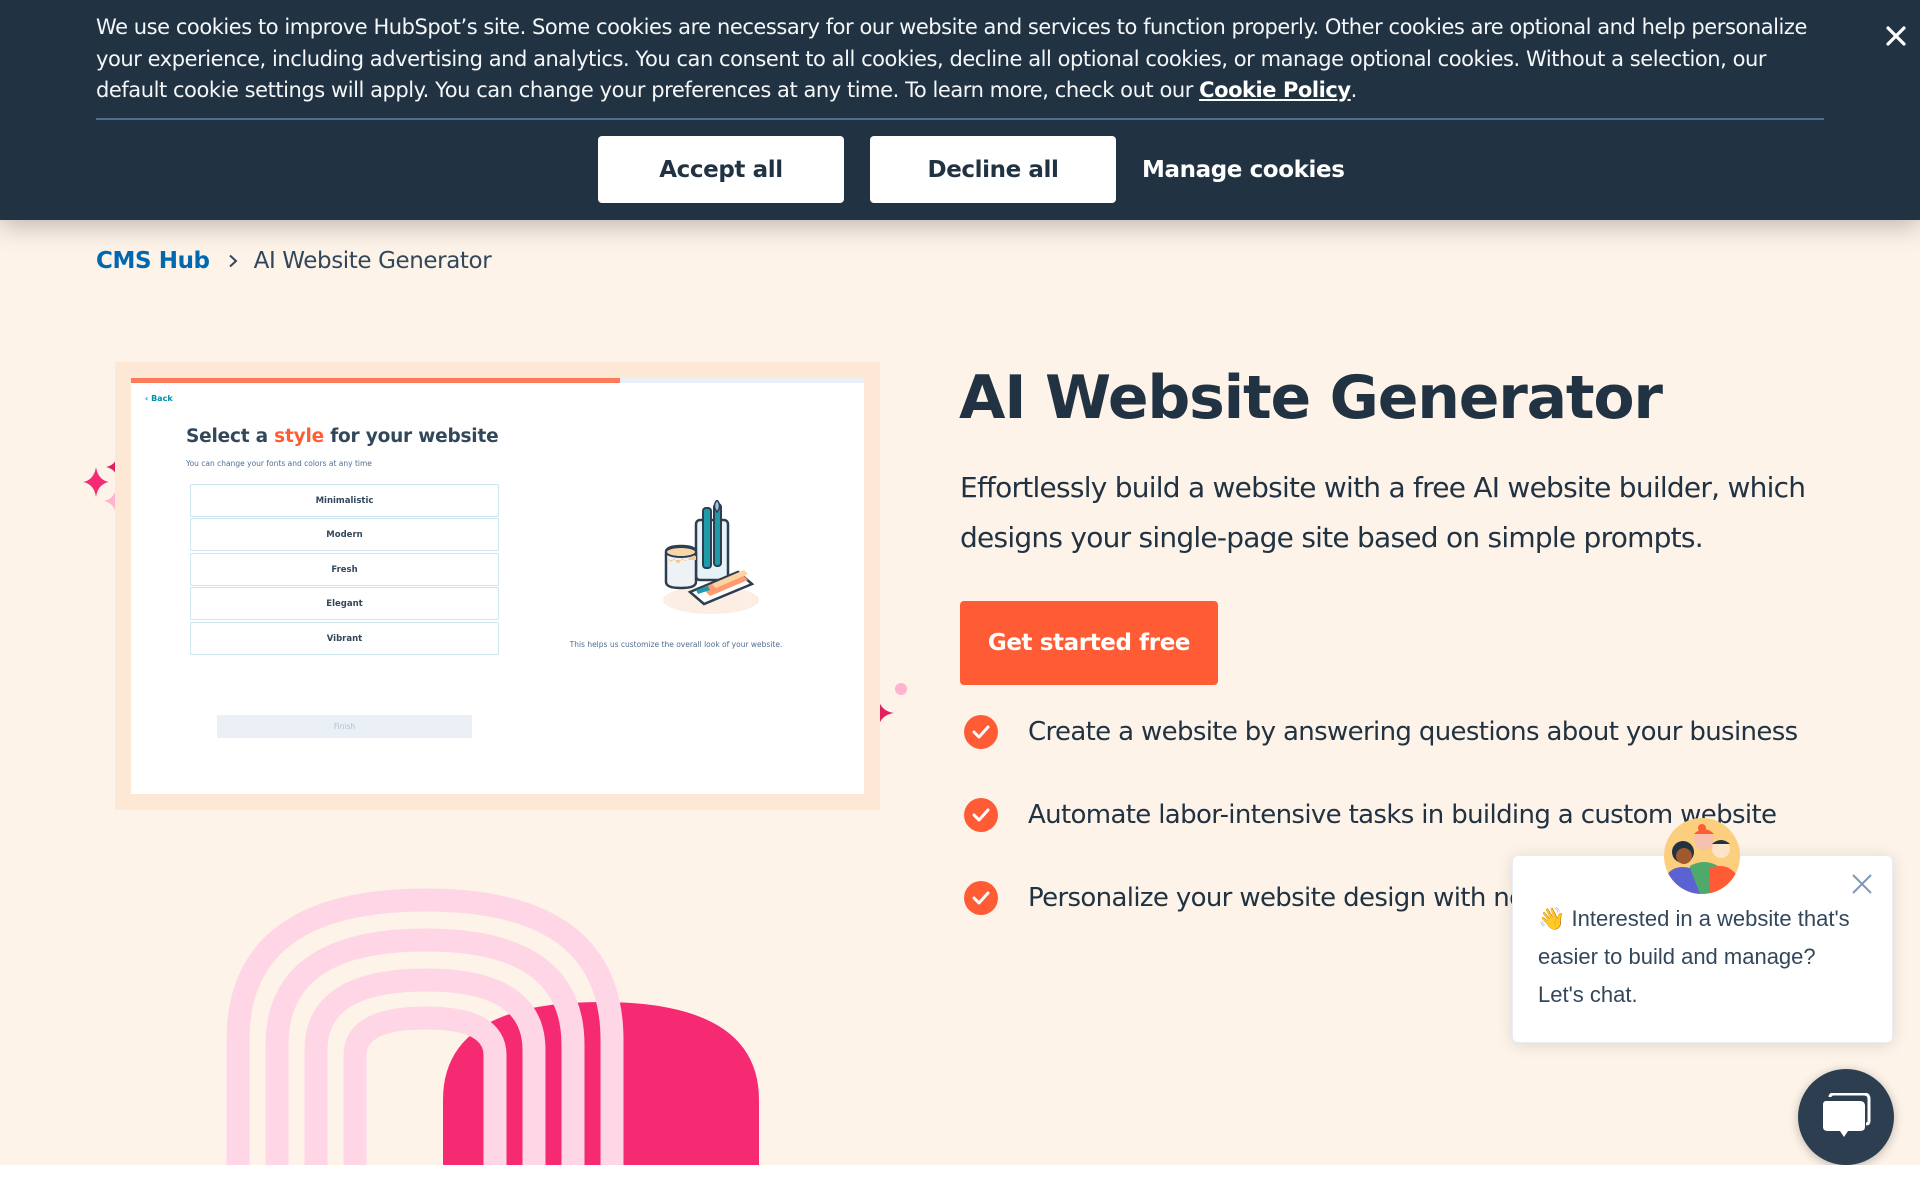 The height and width of the screenshot is (1190, 1920). Describe the element at coordinates (344, 534) in the screenshot. I see `style-option: Modern` at that location.